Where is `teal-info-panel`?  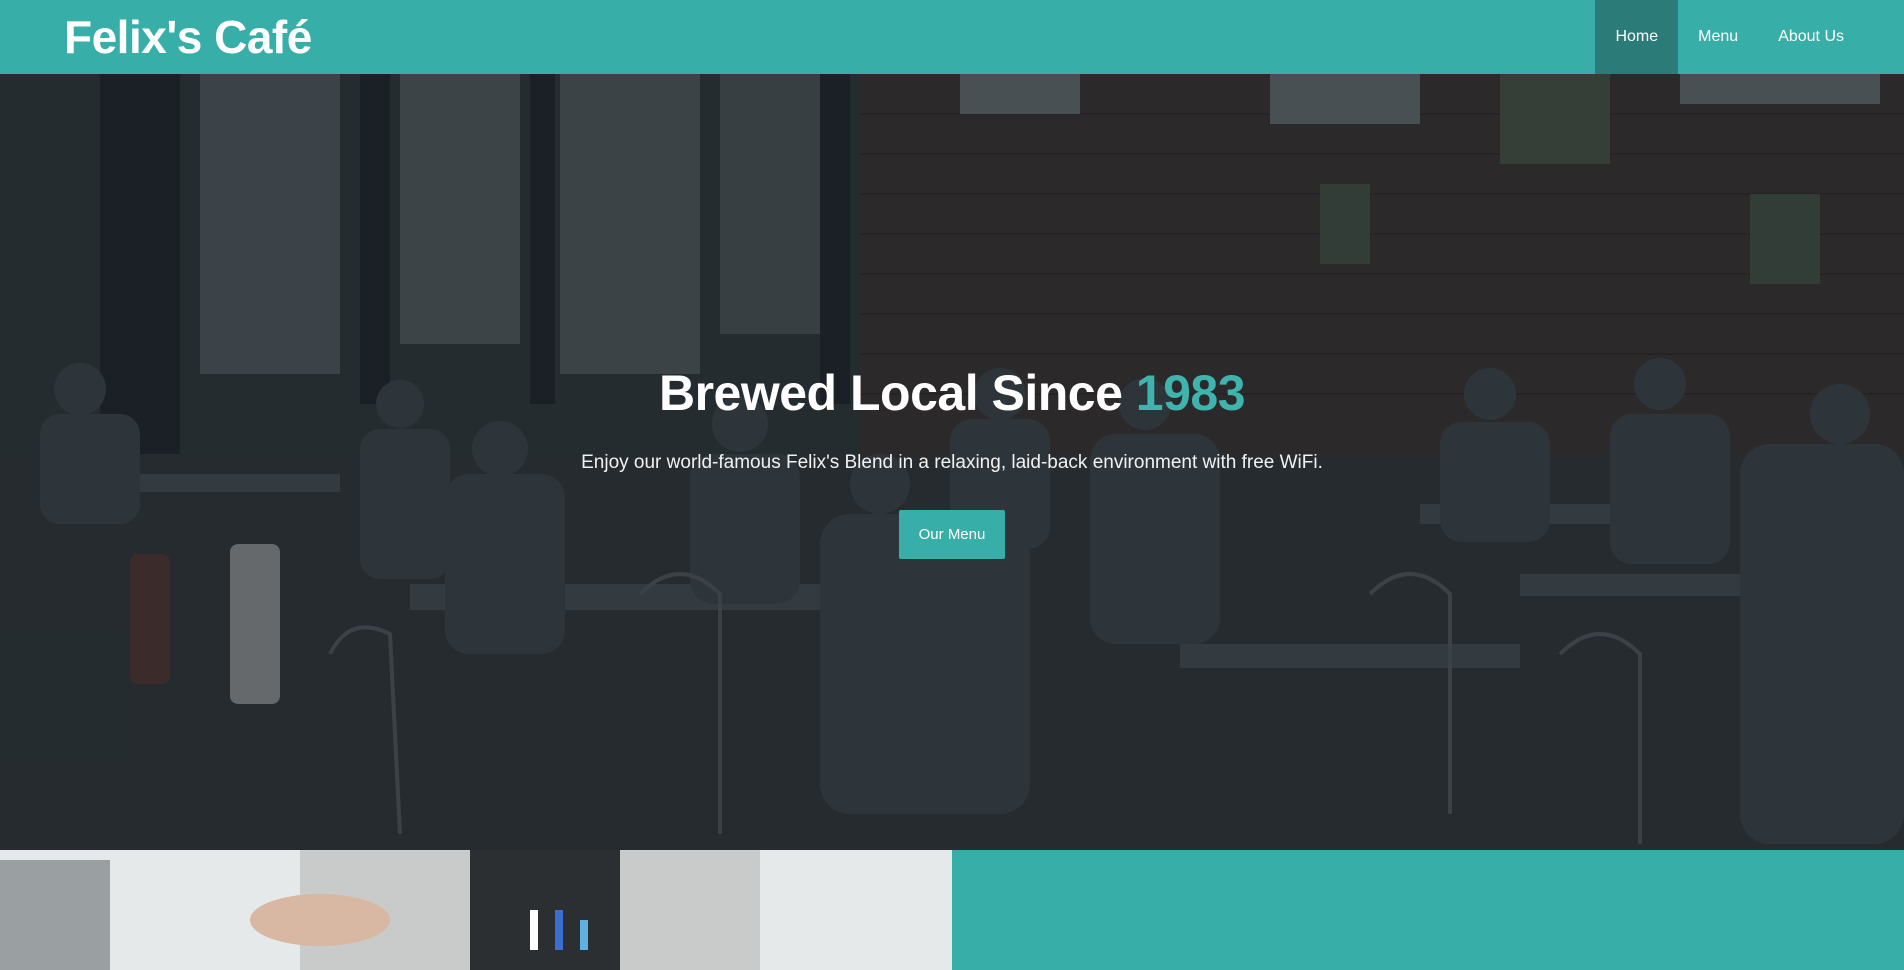 teal-info-panel is located at coordinates (1428, 910).